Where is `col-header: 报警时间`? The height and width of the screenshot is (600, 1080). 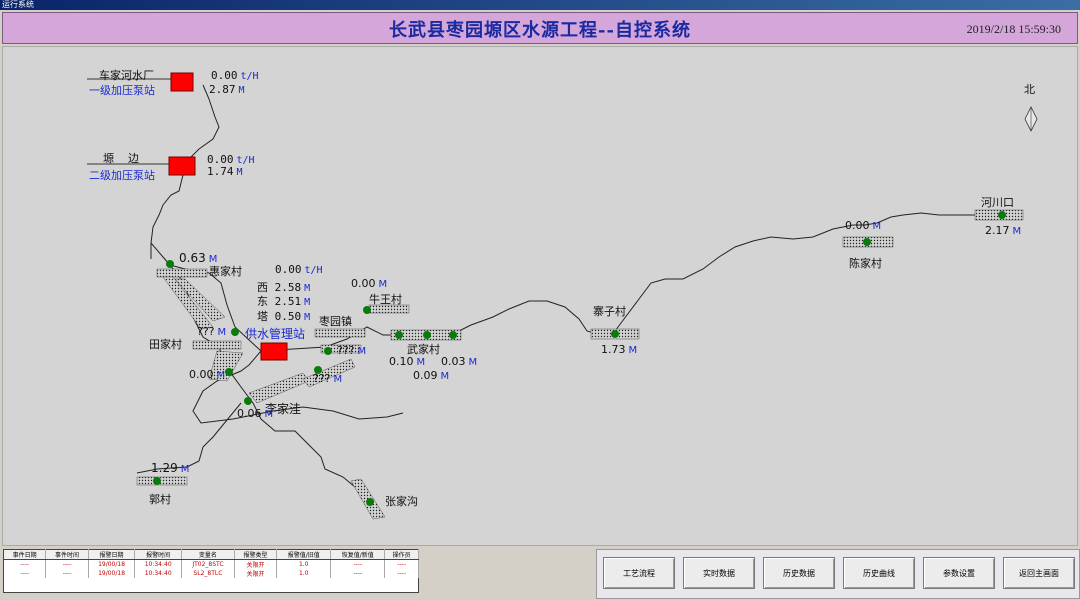
col-header: 报警时间 is located at coordinates (158, 554).